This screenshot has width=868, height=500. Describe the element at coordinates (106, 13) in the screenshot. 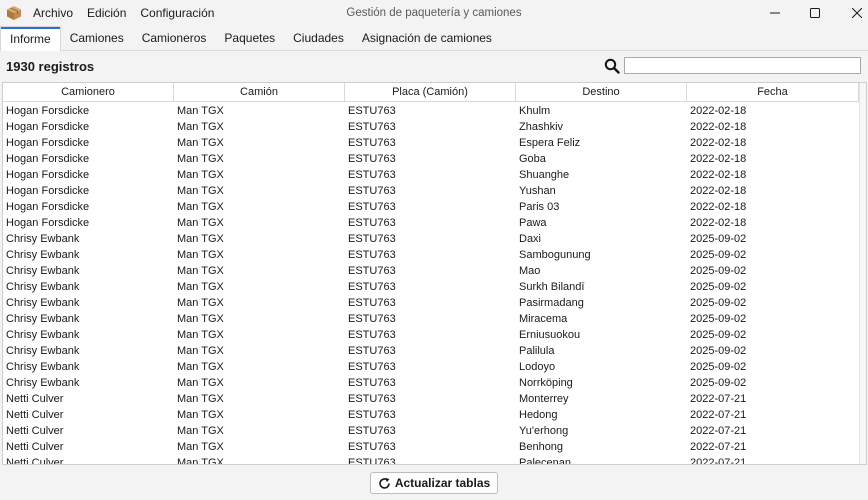

I see `menu-edicion: Edición` at that location.